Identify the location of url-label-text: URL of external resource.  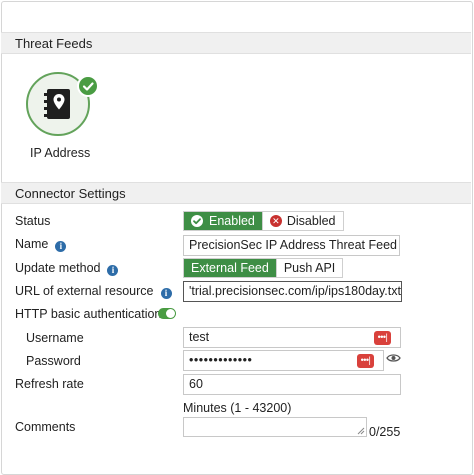
(84, 291).